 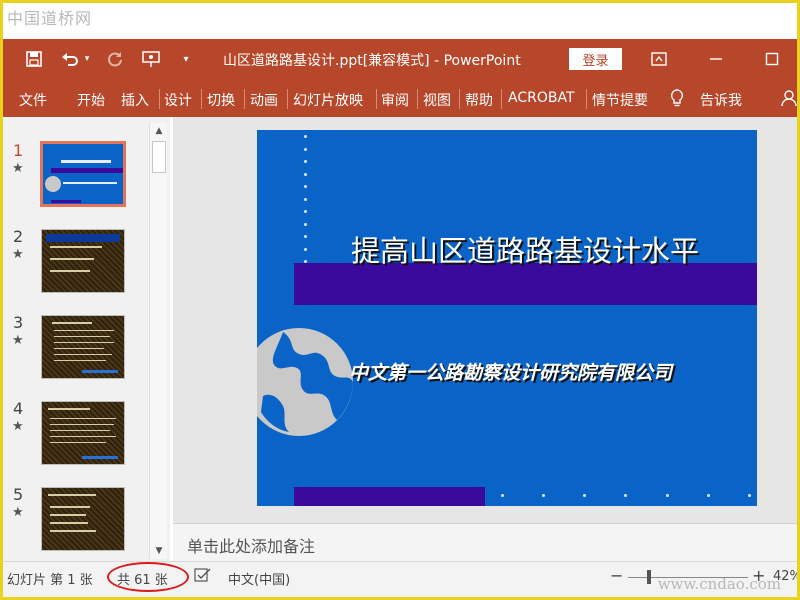 What do you see at coordinates (264, 100) in the screenshot?
I see `tab-animations: 动画` at bounding box center [264, 100].